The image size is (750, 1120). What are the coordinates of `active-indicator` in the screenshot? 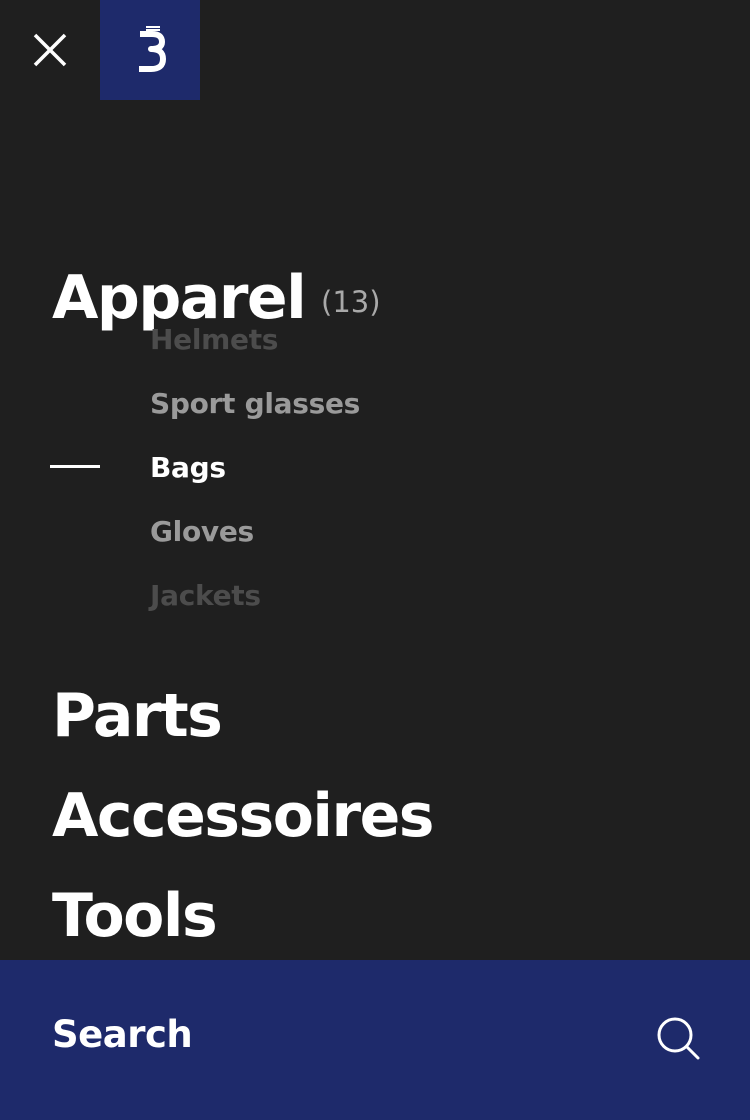 It's located at (75, 466).